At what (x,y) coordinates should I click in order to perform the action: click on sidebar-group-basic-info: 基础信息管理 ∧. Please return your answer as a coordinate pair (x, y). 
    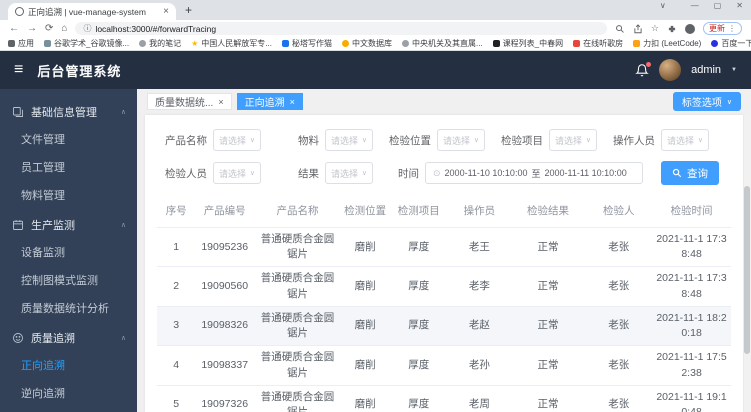
    Looking at the image, I should click on (68, 111).